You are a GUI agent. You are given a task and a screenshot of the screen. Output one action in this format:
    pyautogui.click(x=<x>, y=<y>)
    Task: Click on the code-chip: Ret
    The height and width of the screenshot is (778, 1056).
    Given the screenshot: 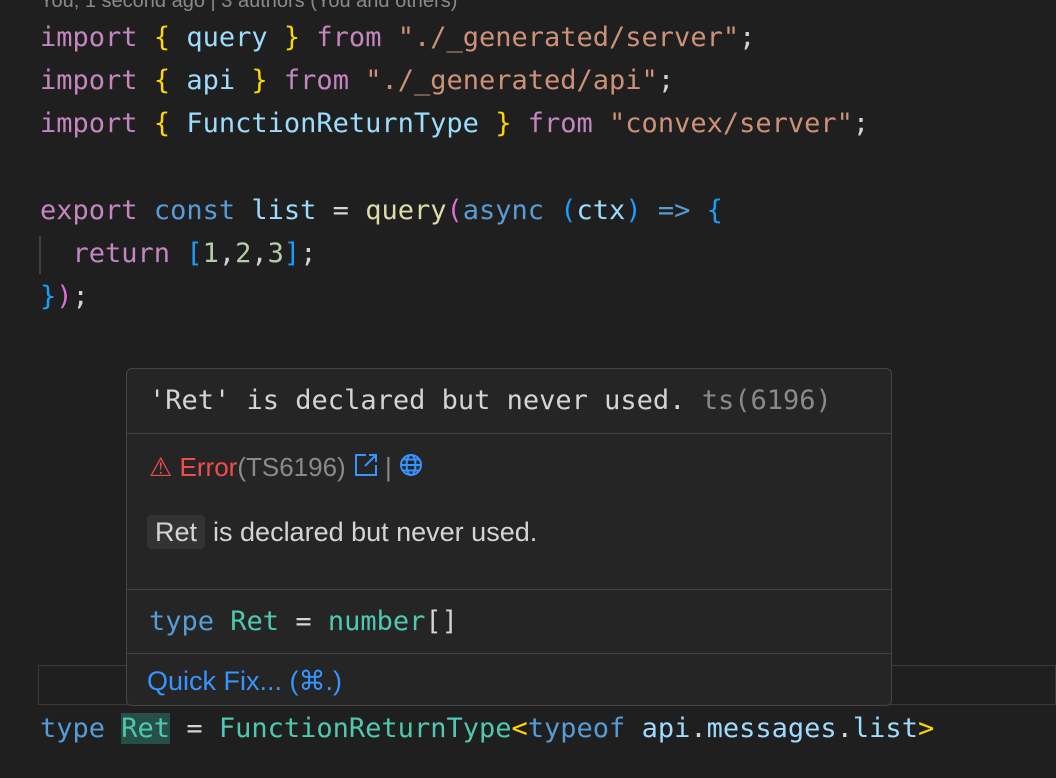 What is the action you would take?
    pyautogui.click(x=176, y=532)
    